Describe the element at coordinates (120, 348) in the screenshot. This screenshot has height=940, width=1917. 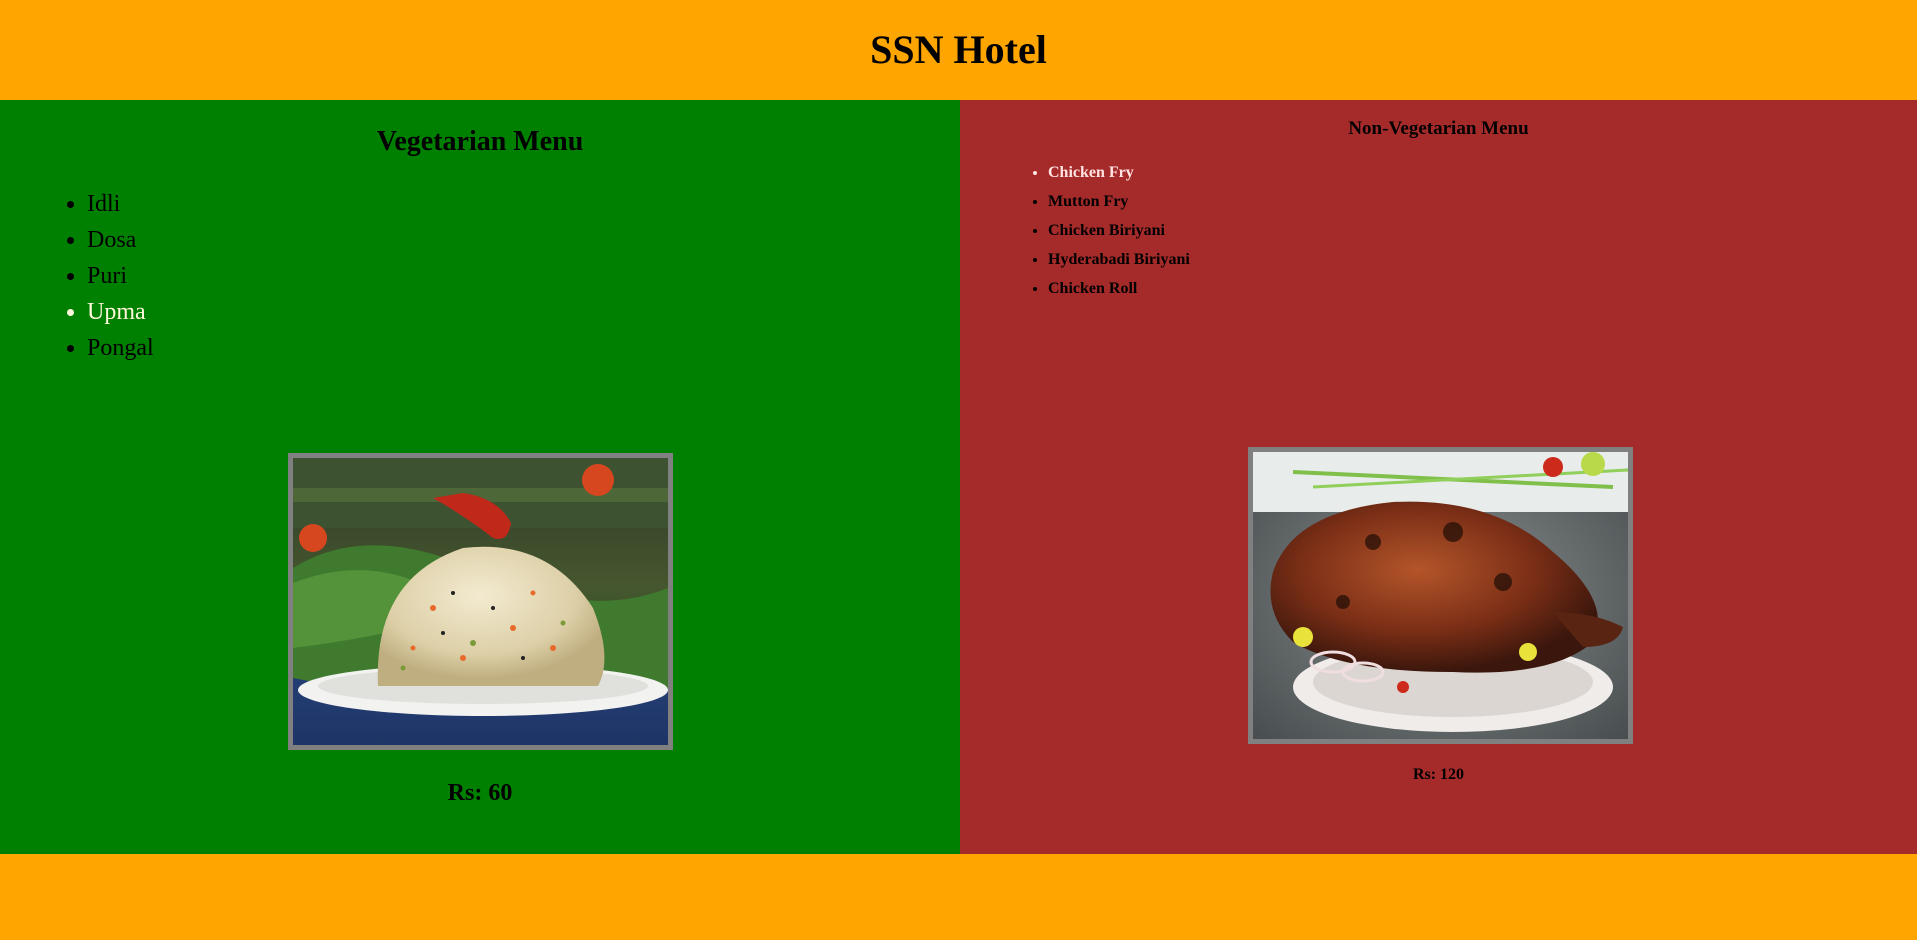
I see `list-item: Pongal` at that location.